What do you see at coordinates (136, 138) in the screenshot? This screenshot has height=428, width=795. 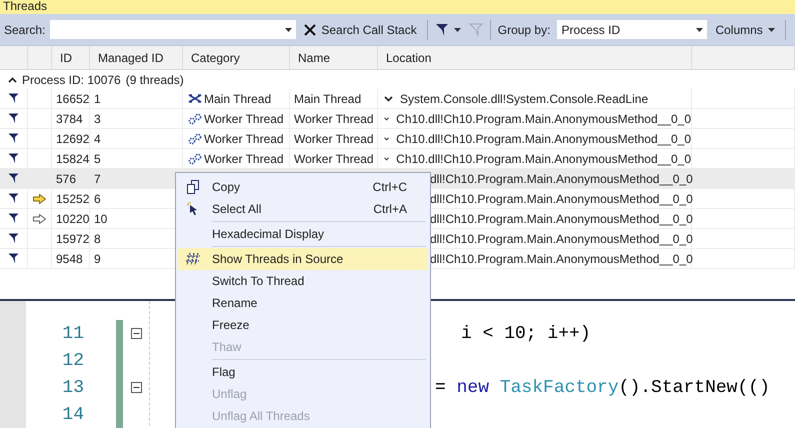 I see `table-cell: 4` at bounding box center [136, 138].